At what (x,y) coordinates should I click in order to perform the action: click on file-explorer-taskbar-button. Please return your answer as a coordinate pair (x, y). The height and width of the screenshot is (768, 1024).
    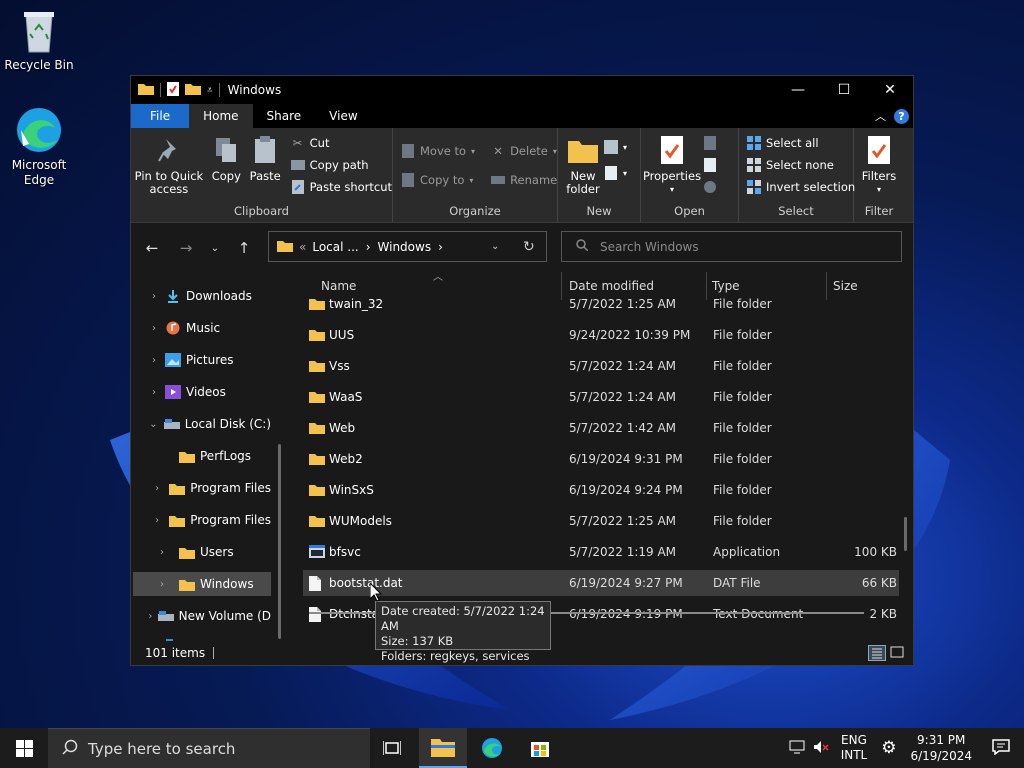
    Looking at the image, I should click on (443, 748).